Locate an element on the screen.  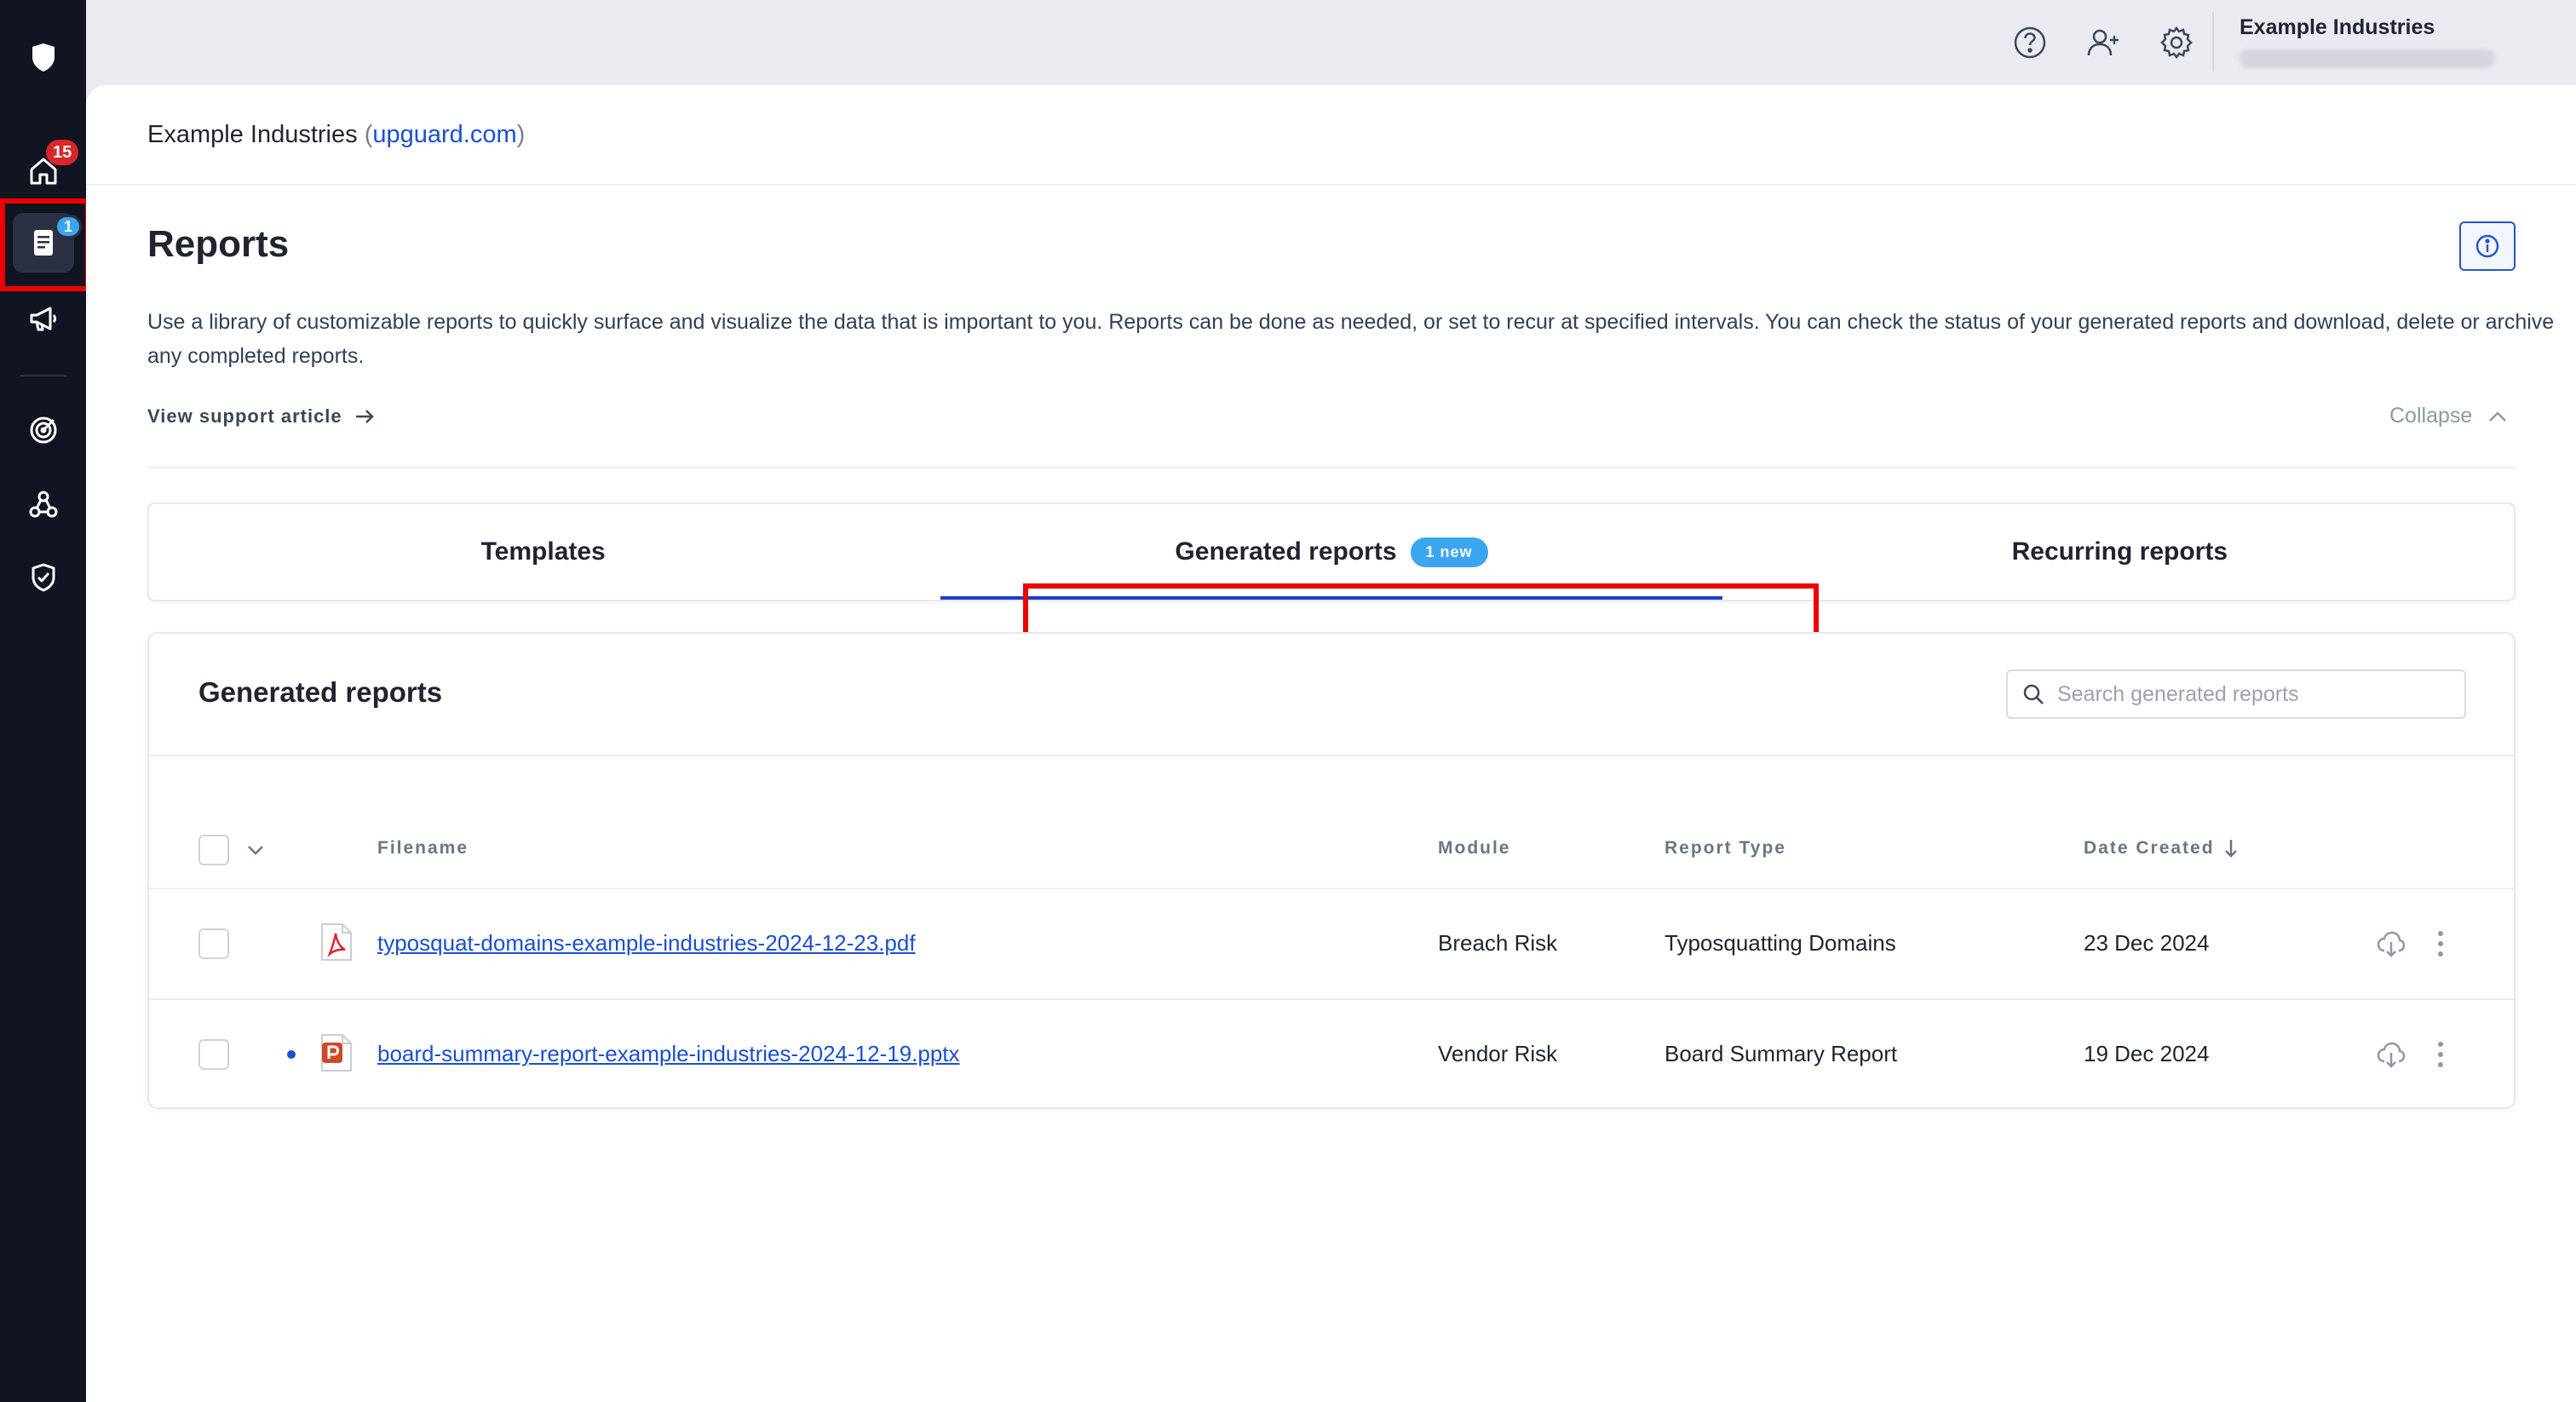
info-icon is located at coordinates (2487, 246).